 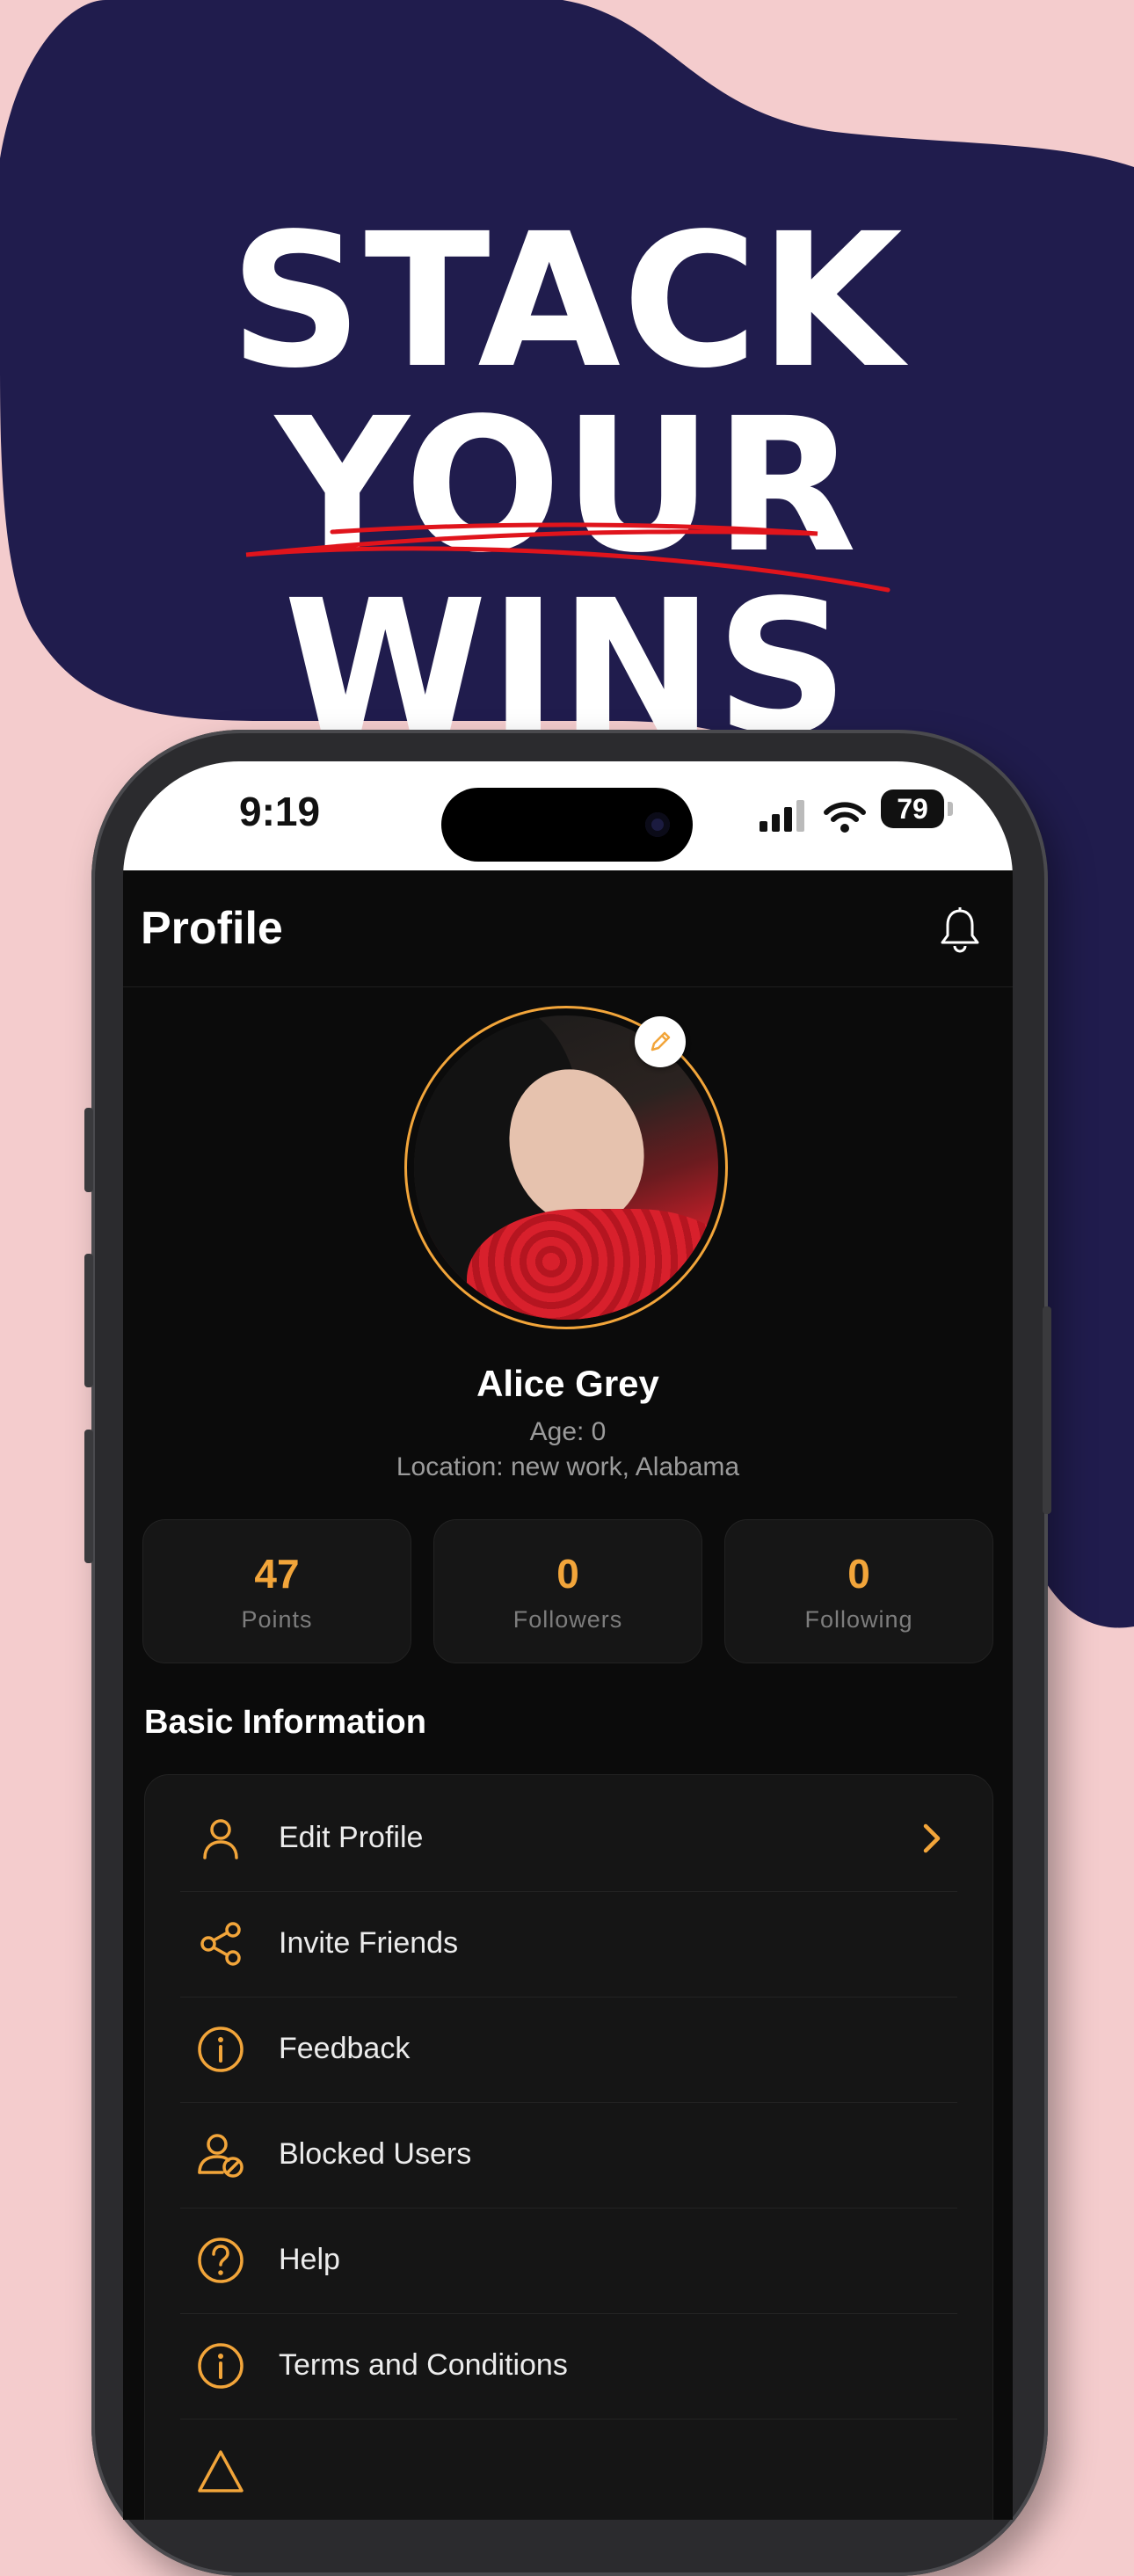 I want to click on user-block-icon, so click(x=221, y=2156).